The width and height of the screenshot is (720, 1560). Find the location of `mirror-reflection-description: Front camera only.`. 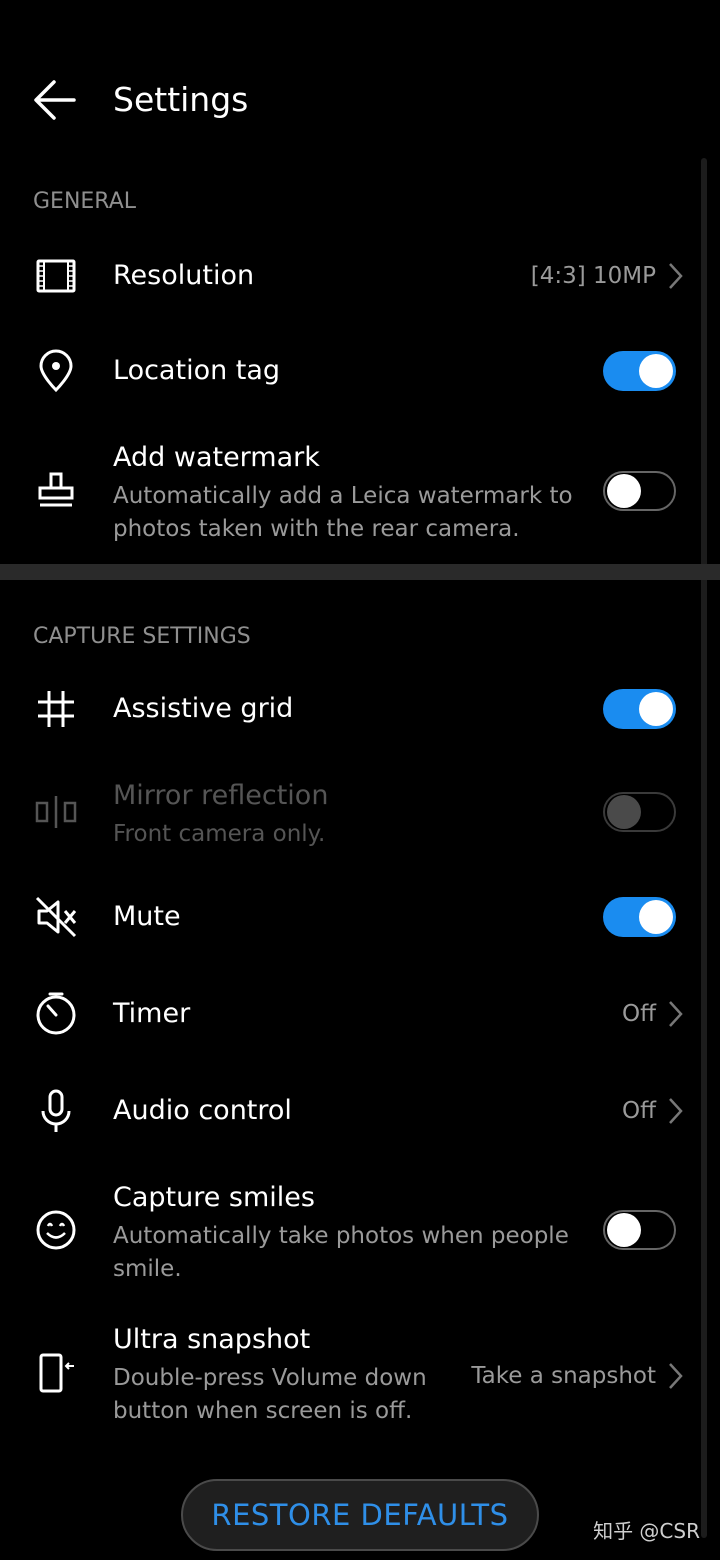

mirror-reflection-description: Front camera only. is located at coordinates (219, 834).